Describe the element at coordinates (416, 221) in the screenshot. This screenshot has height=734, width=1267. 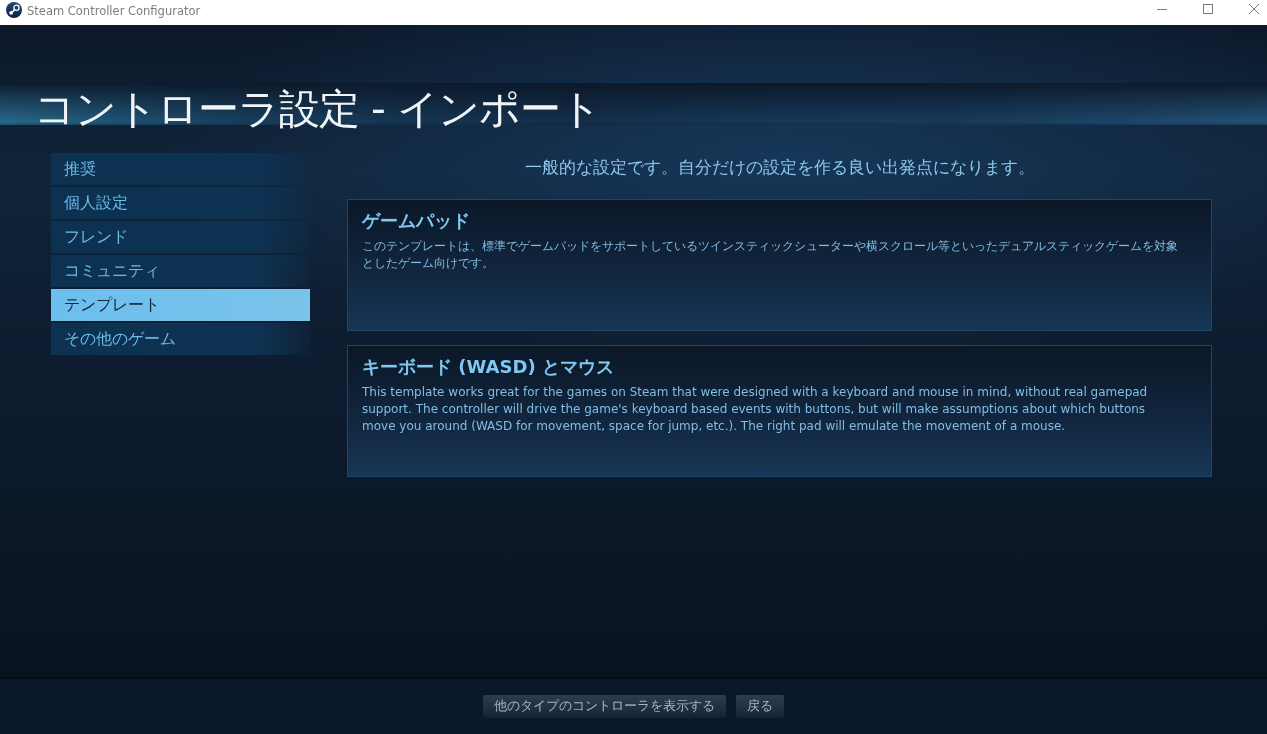
I see `template-title: ゲームパッド` at that location.